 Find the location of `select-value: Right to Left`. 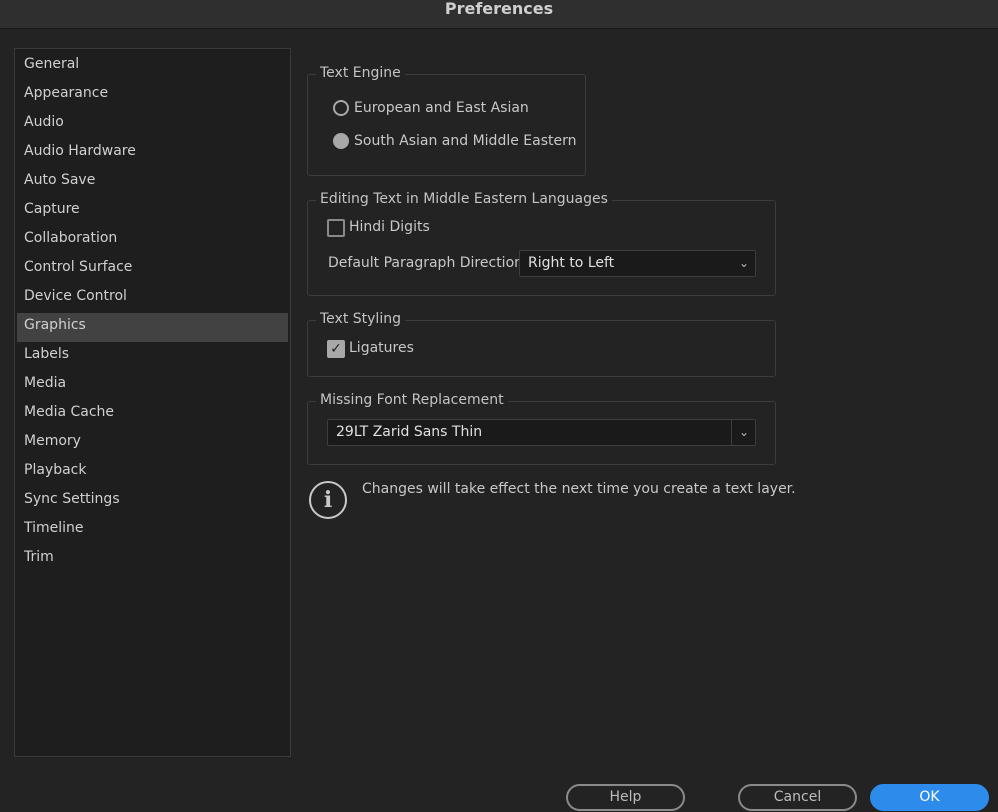

select-value: Right to Left is located at coordinates (571, 263).